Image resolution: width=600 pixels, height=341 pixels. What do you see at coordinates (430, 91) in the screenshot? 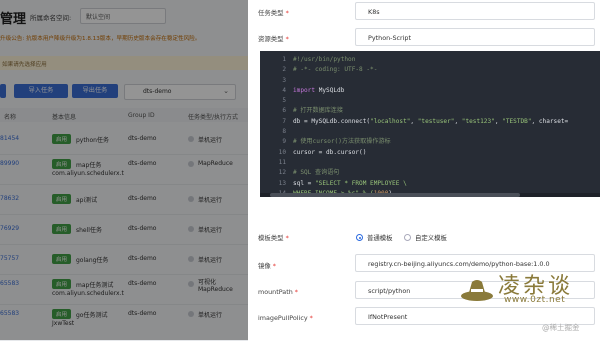
I see `code-line: import MySQLdb` at bounding box center [430, 91].